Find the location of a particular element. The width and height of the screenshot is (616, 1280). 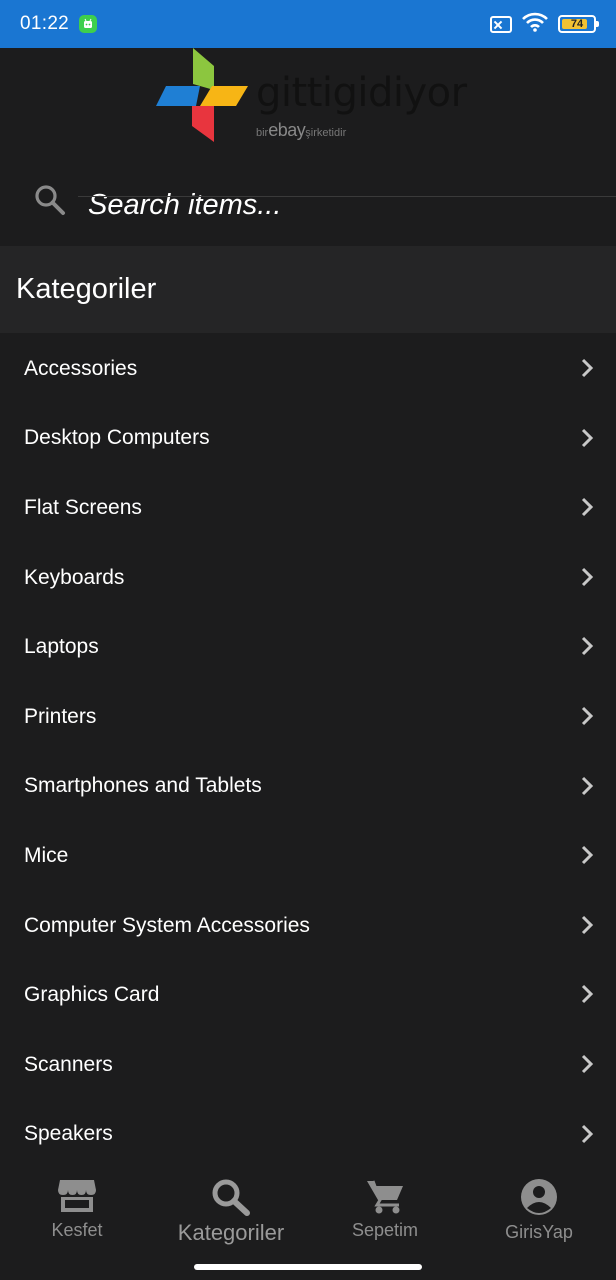

gittigidiyor-logo: gittigidiyor birebayşirketidir is located at coordinates (311, 98).